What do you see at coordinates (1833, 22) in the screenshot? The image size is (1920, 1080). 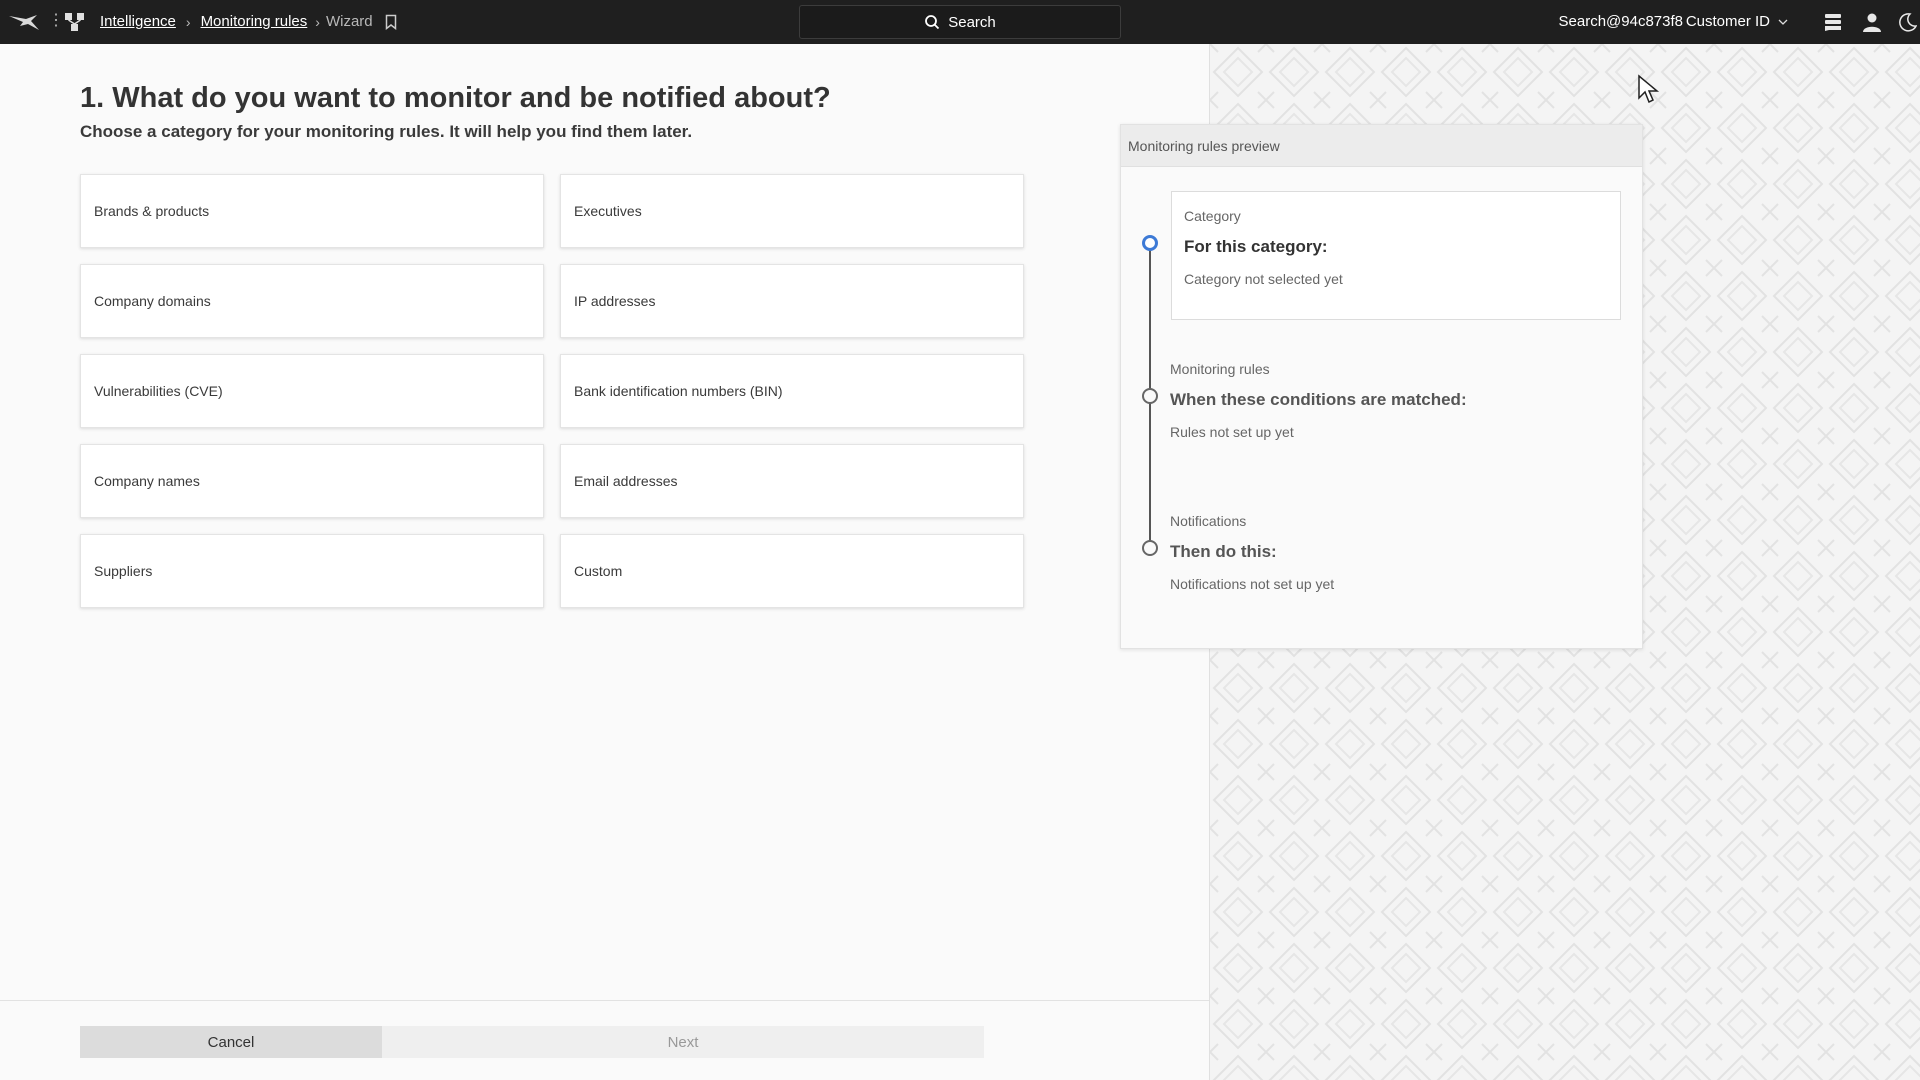 I see `messages-icon` at bounding box center [1833, 22].